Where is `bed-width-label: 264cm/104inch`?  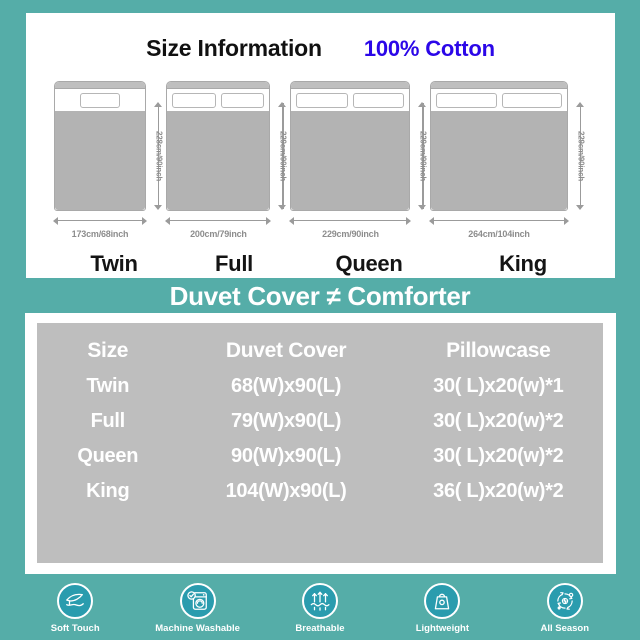 bed-width-label: 264cm/104inch is located at coordinates (499, 234).